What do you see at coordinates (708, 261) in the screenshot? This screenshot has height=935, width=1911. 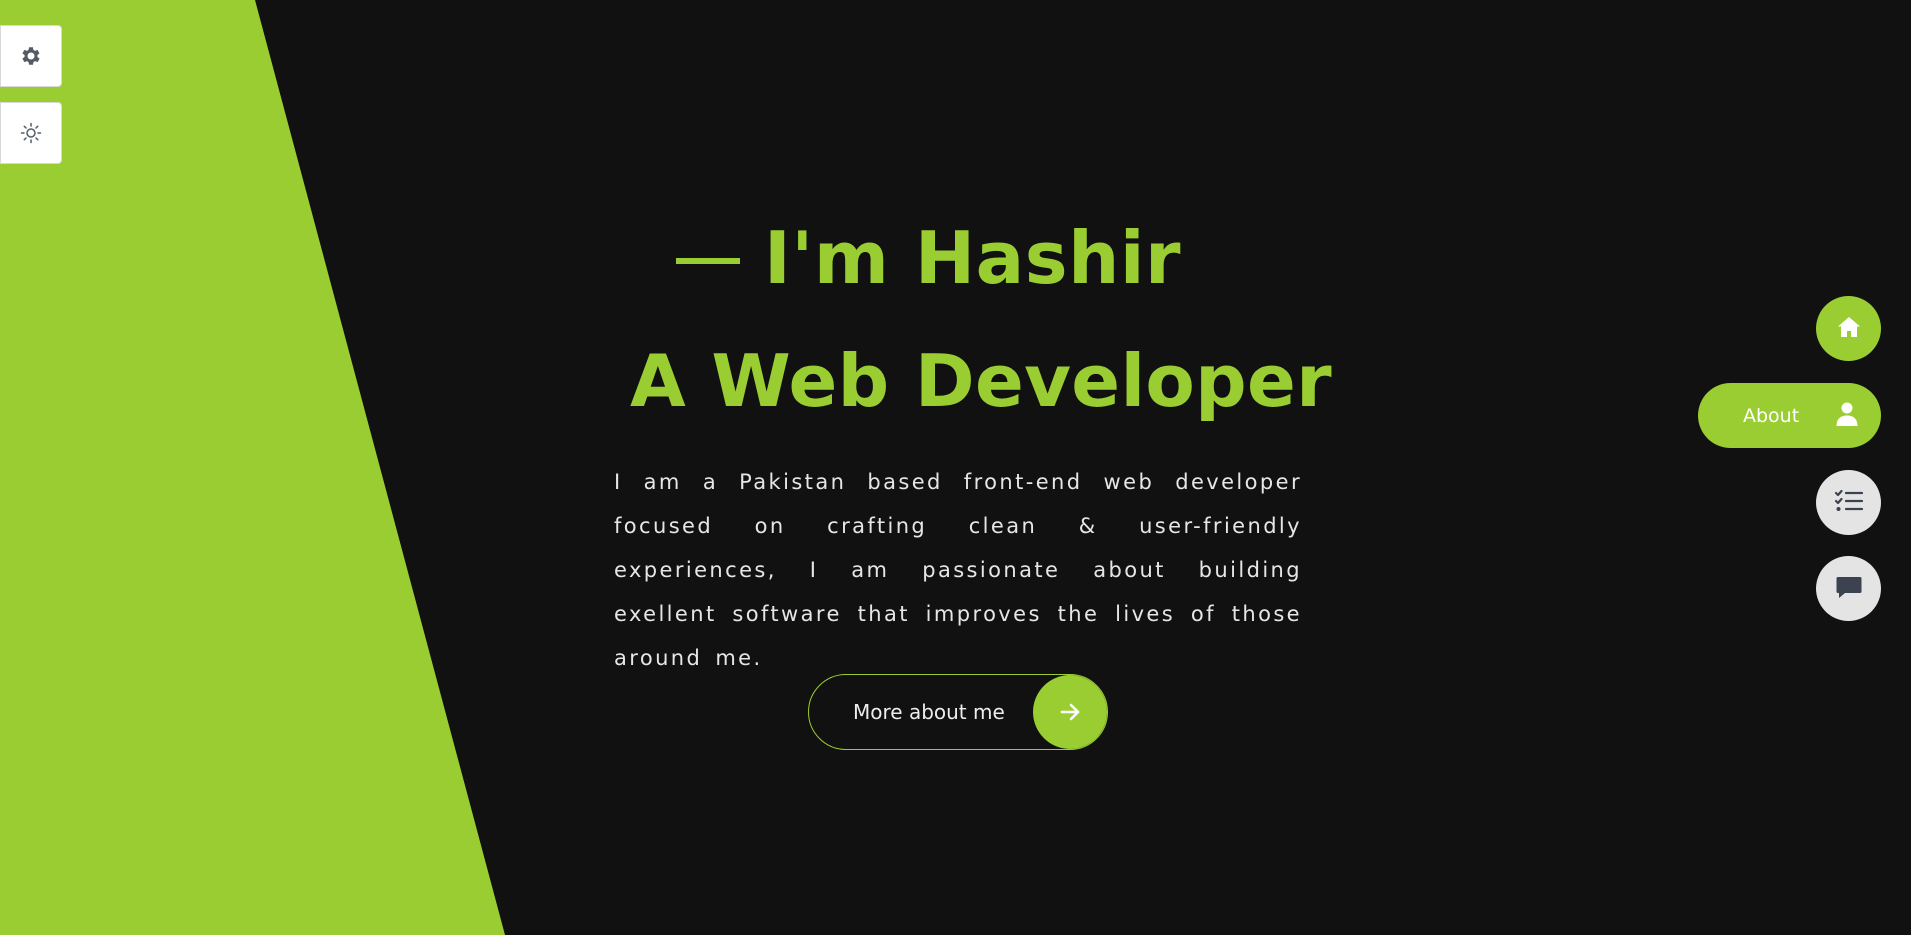 I see `greeting-dash` at bounding box center [708, 261].